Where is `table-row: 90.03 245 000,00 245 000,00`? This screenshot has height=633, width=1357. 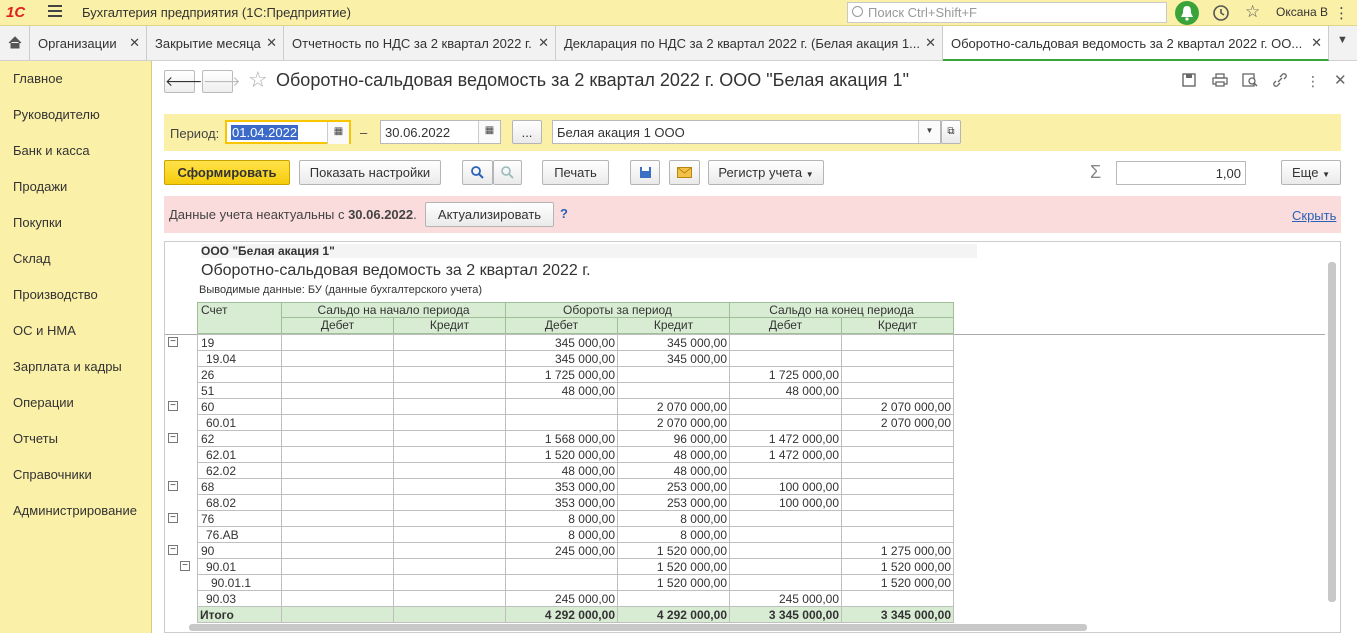 table-row: 90.03 245 000,00 245 000,00 is located at coordinates (575, 598).